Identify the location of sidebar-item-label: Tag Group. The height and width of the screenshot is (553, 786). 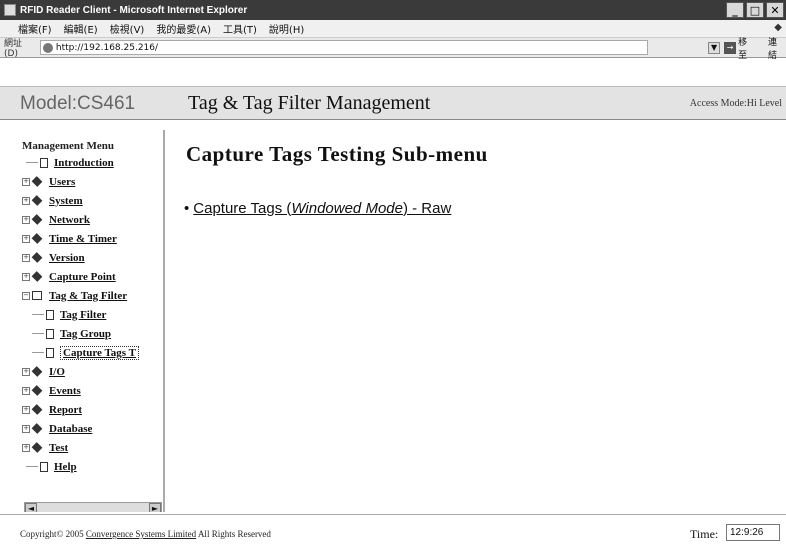
(85, 334).